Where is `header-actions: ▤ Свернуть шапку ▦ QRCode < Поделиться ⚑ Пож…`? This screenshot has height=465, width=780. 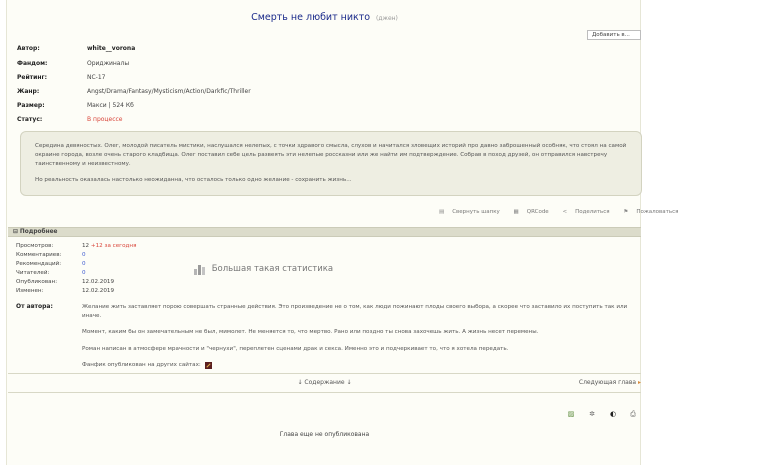 header-actions: ▤ Свернуть шапку ▦ QRCode < Поделиться ⚑ Пож… is located at coordinates (552, 213).